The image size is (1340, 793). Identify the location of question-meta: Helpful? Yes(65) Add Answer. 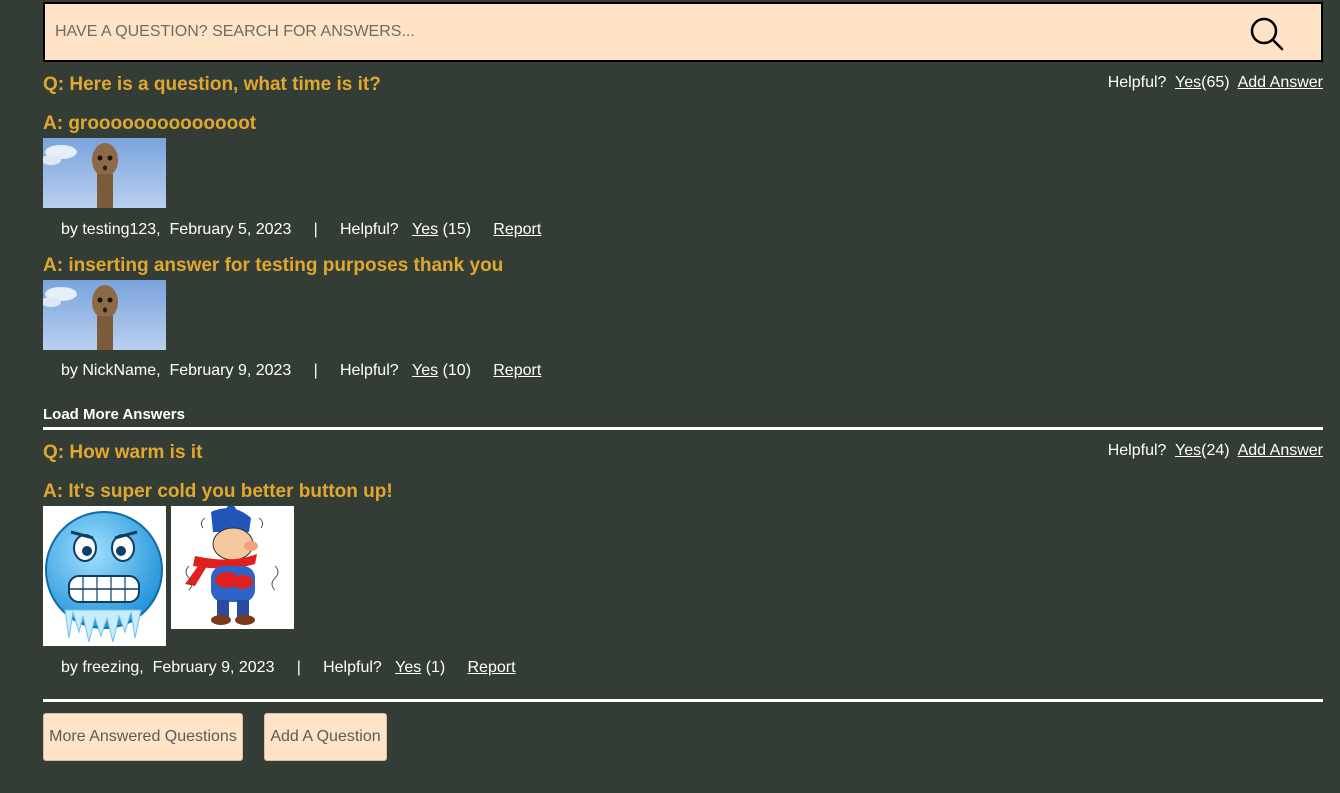
(1215, 83).